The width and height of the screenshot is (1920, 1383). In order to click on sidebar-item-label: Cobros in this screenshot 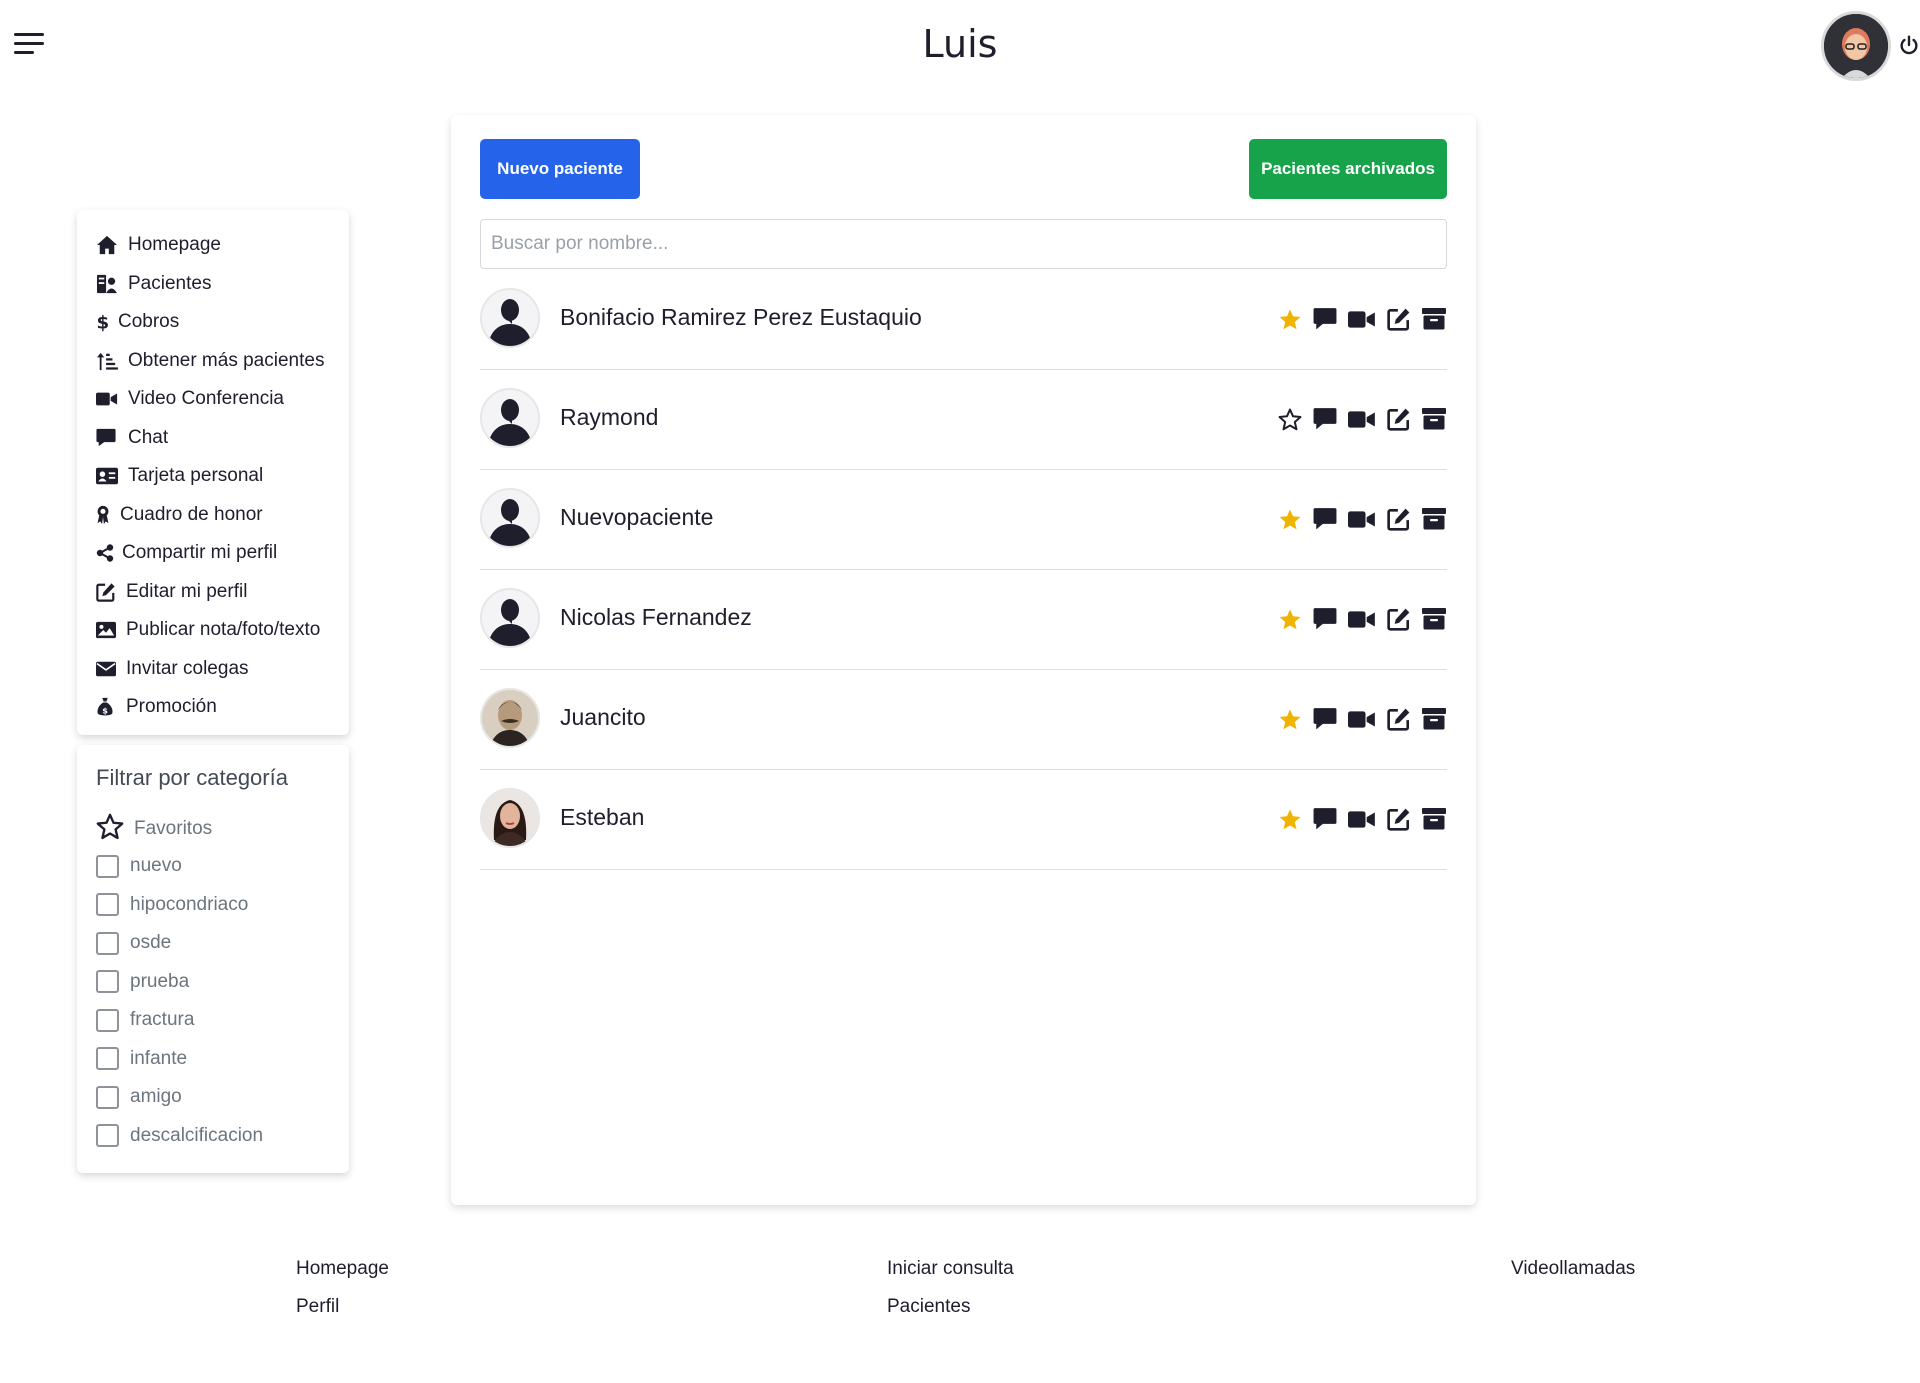, I will do `click(149, 322)`.